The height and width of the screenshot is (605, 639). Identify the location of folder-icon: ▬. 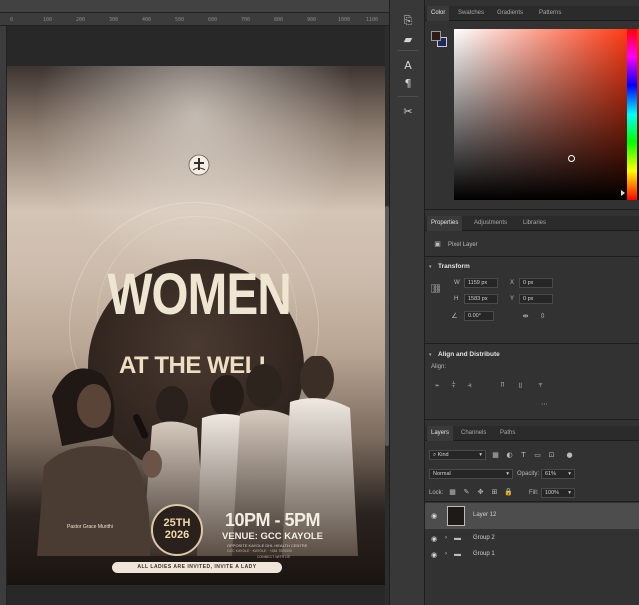
(457, 554).